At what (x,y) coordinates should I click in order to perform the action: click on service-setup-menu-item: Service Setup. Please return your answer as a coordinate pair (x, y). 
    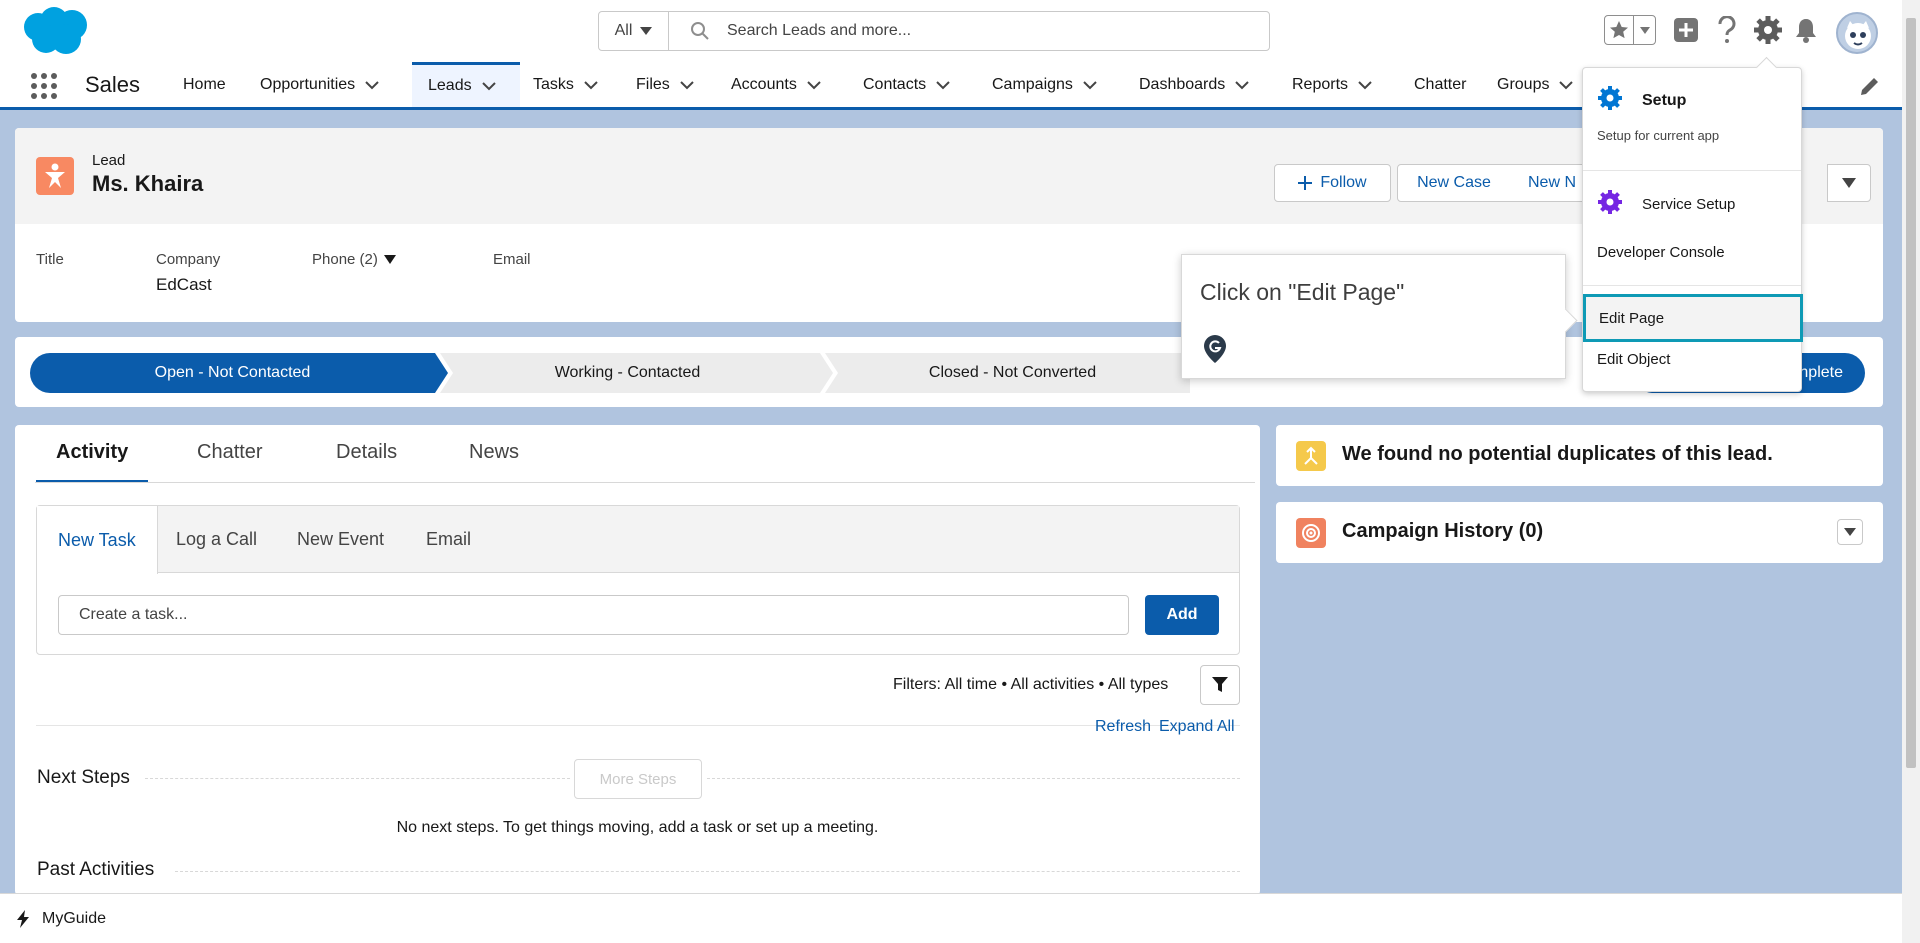
    Looking at the image, I should click on (1688, 204).